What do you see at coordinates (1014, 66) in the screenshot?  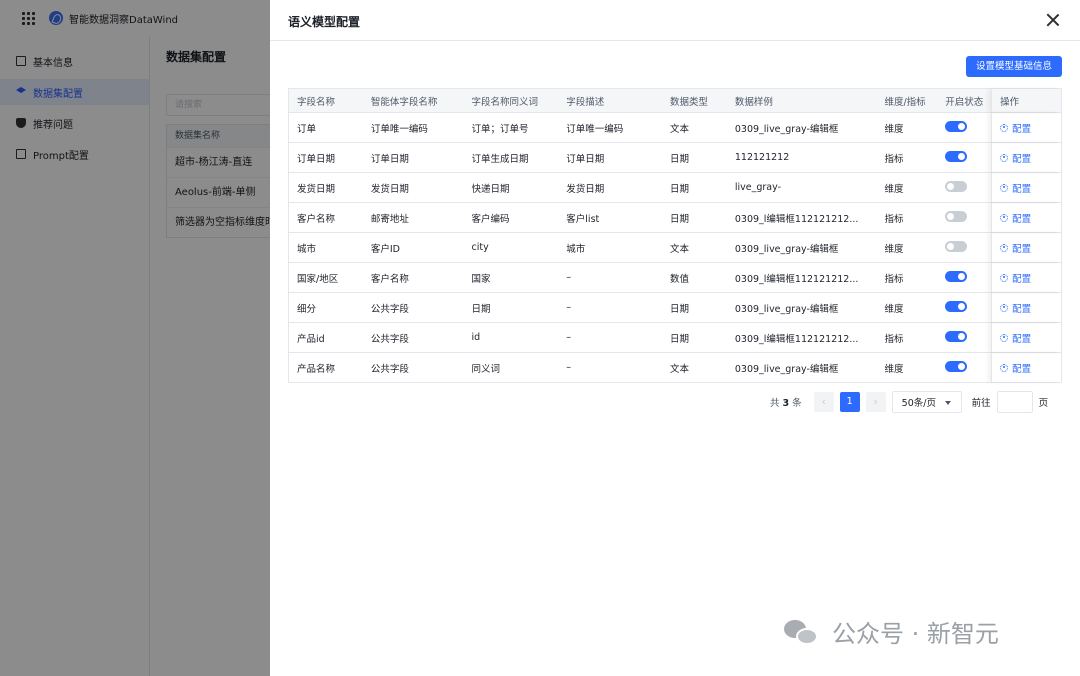 I see `set-model-basic-info-button: 设置模型基础信息` at bounding box center [1014, 66].